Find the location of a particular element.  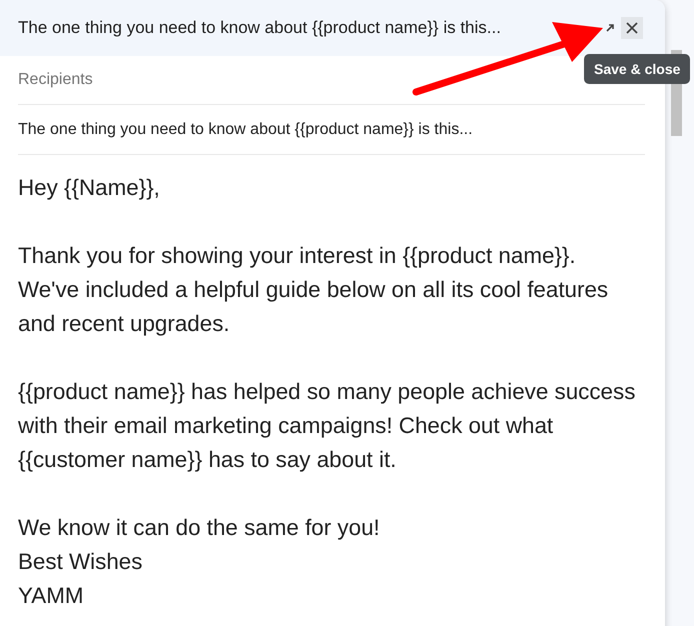

body-paragraph: Hey {{Name}}, is located at coordinates (89, 188).